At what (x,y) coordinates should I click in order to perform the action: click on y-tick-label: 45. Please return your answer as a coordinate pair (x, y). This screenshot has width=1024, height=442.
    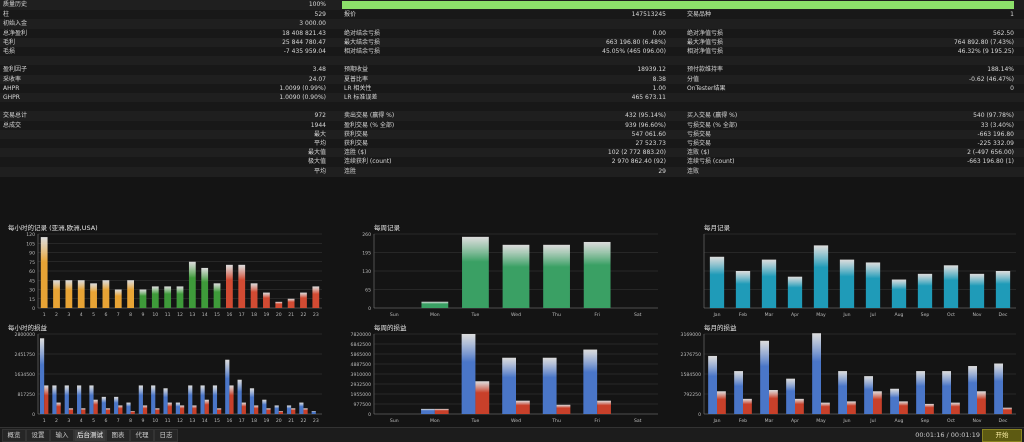
    Looking at the image, I should click on (32, 281).